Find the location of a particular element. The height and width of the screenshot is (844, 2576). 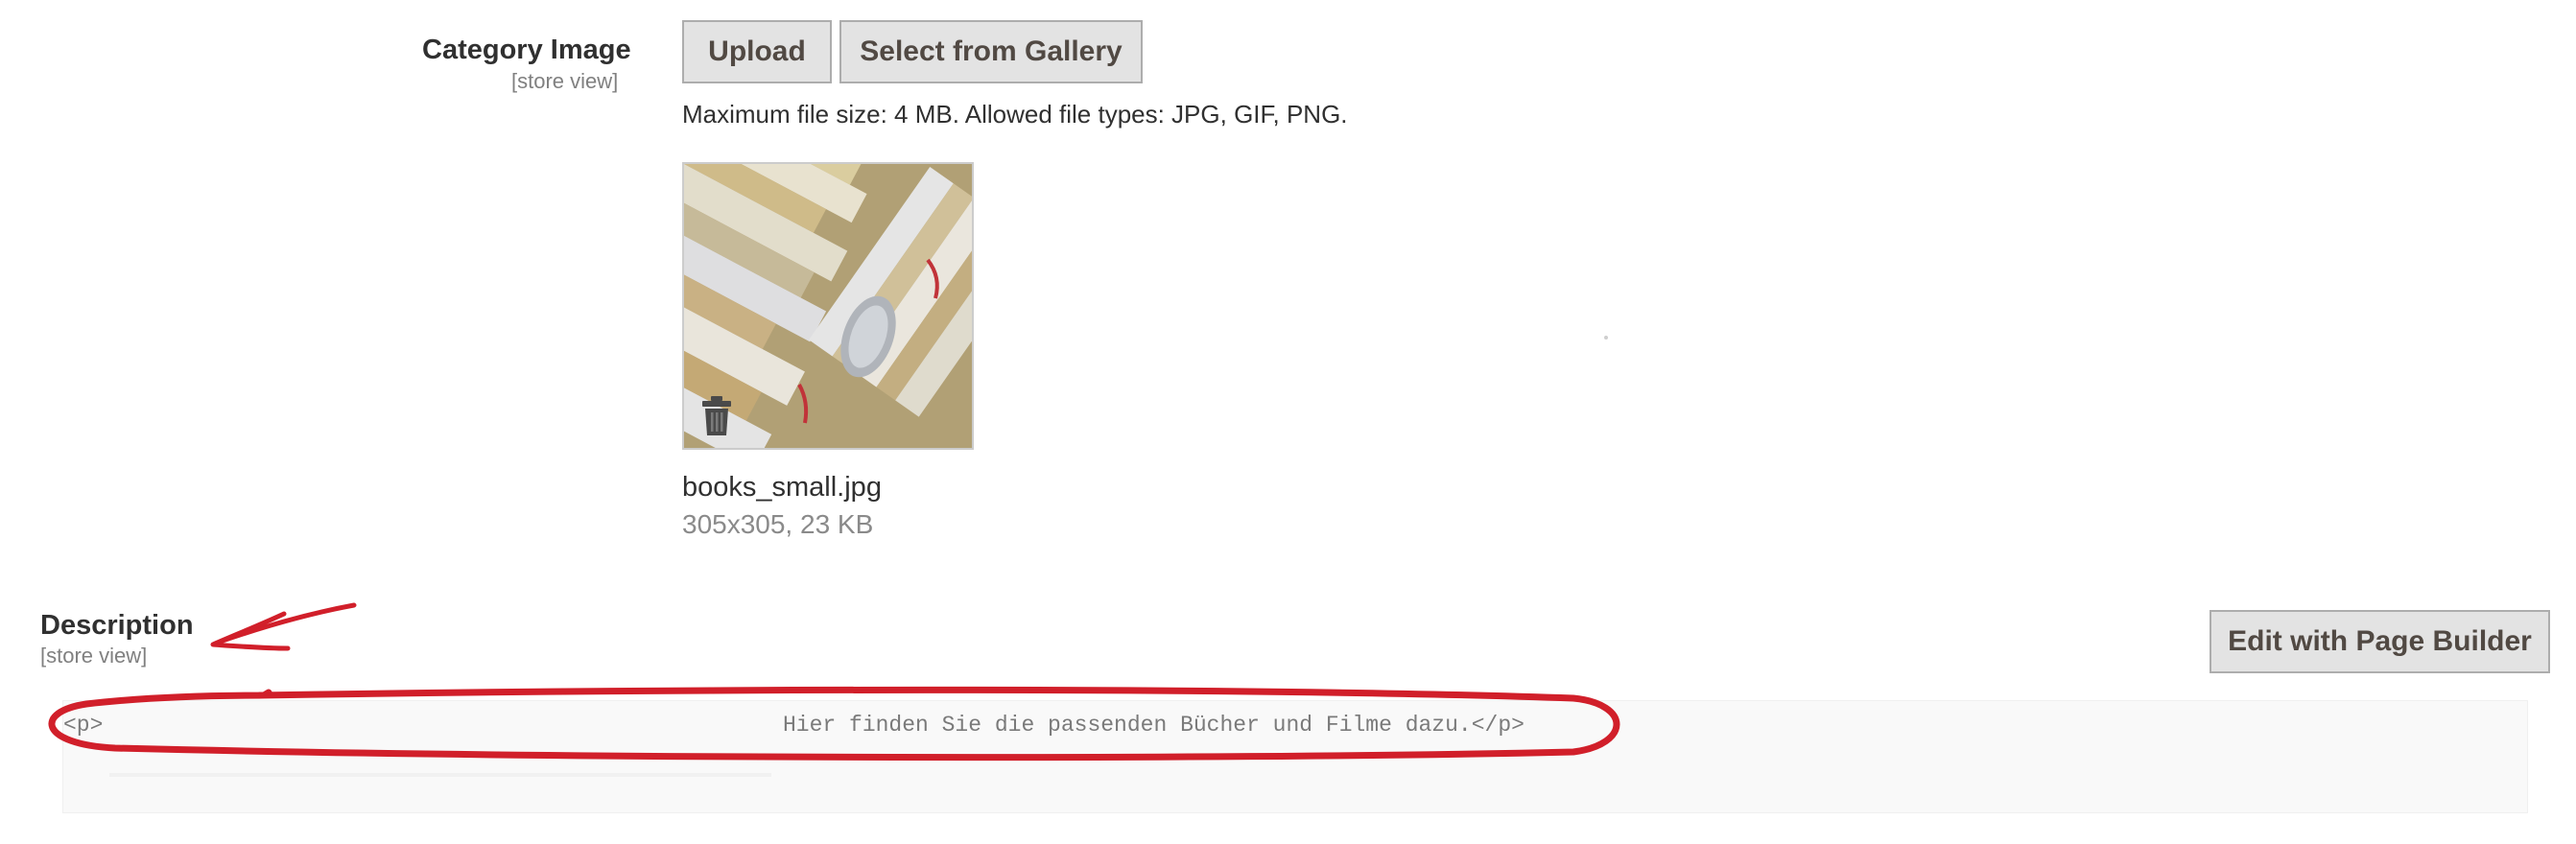

annotation-arrow-shaft is located at coordinates (288, 623).